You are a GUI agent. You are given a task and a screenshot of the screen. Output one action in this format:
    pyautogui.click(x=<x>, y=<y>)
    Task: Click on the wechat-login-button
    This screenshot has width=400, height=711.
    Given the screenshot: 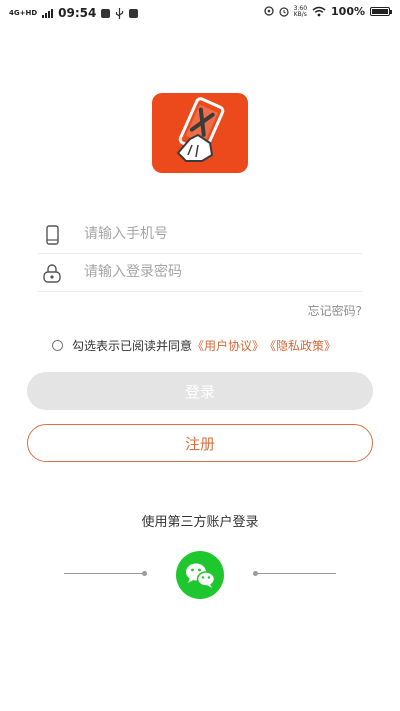 What is the action you would take?
    pyautogui.click(x=200, y=575)
    